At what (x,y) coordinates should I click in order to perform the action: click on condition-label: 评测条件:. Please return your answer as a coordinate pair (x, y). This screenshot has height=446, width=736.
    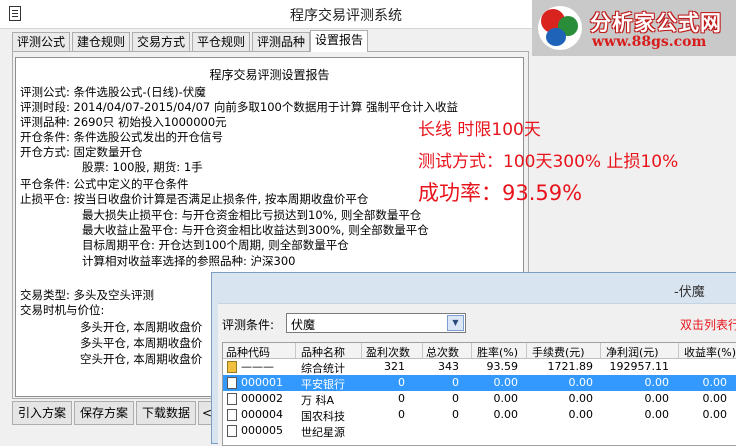
    Looking at the image, I should click on (248, 325).